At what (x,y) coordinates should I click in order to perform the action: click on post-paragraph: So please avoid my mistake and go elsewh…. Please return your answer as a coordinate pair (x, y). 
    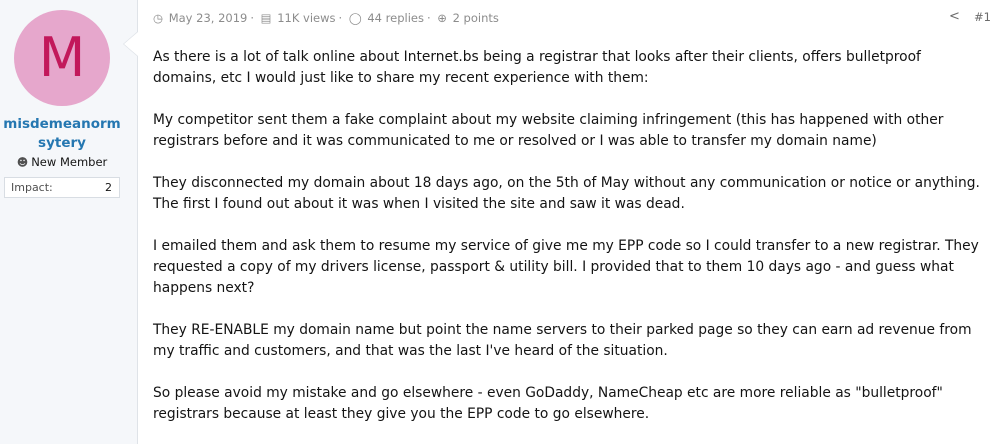
    Looking at the image, I should click on (548, 403).